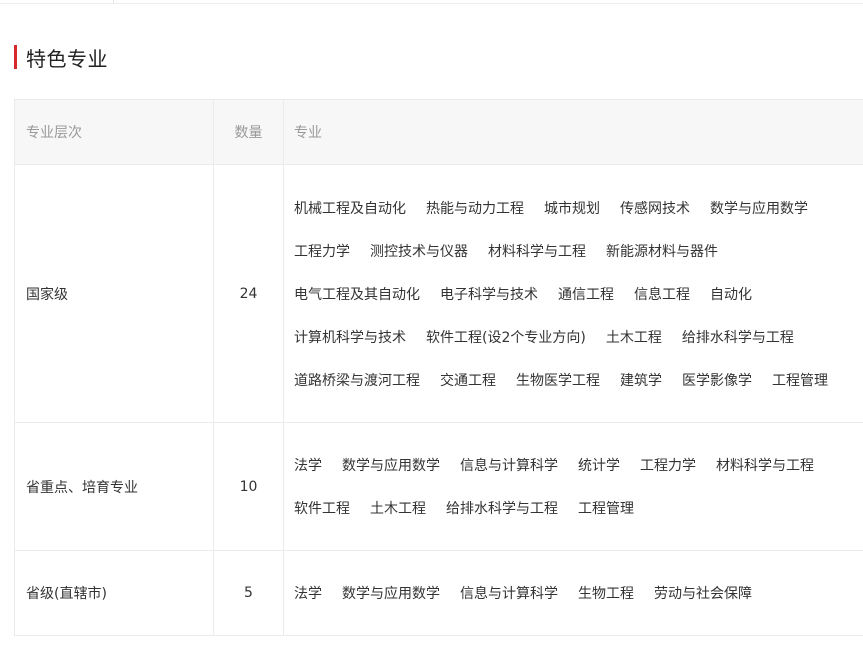 The width and height of the screenshot is (863, 670). Describe the element at coordinates (350, 208) in the screenshot. I see `major-item: 机械工程及自动化` at that location.